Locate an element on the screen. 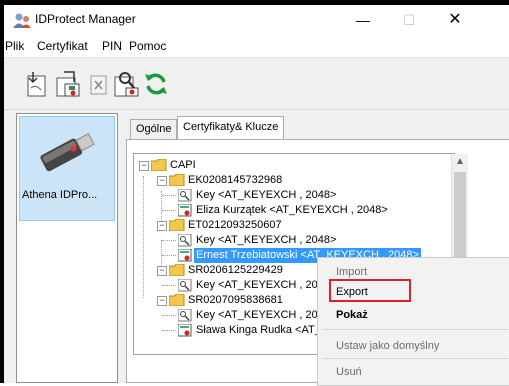 This screenshot has height=386, width=509. scroll-up-icon: ▲ is located at coordinates (460, 161).